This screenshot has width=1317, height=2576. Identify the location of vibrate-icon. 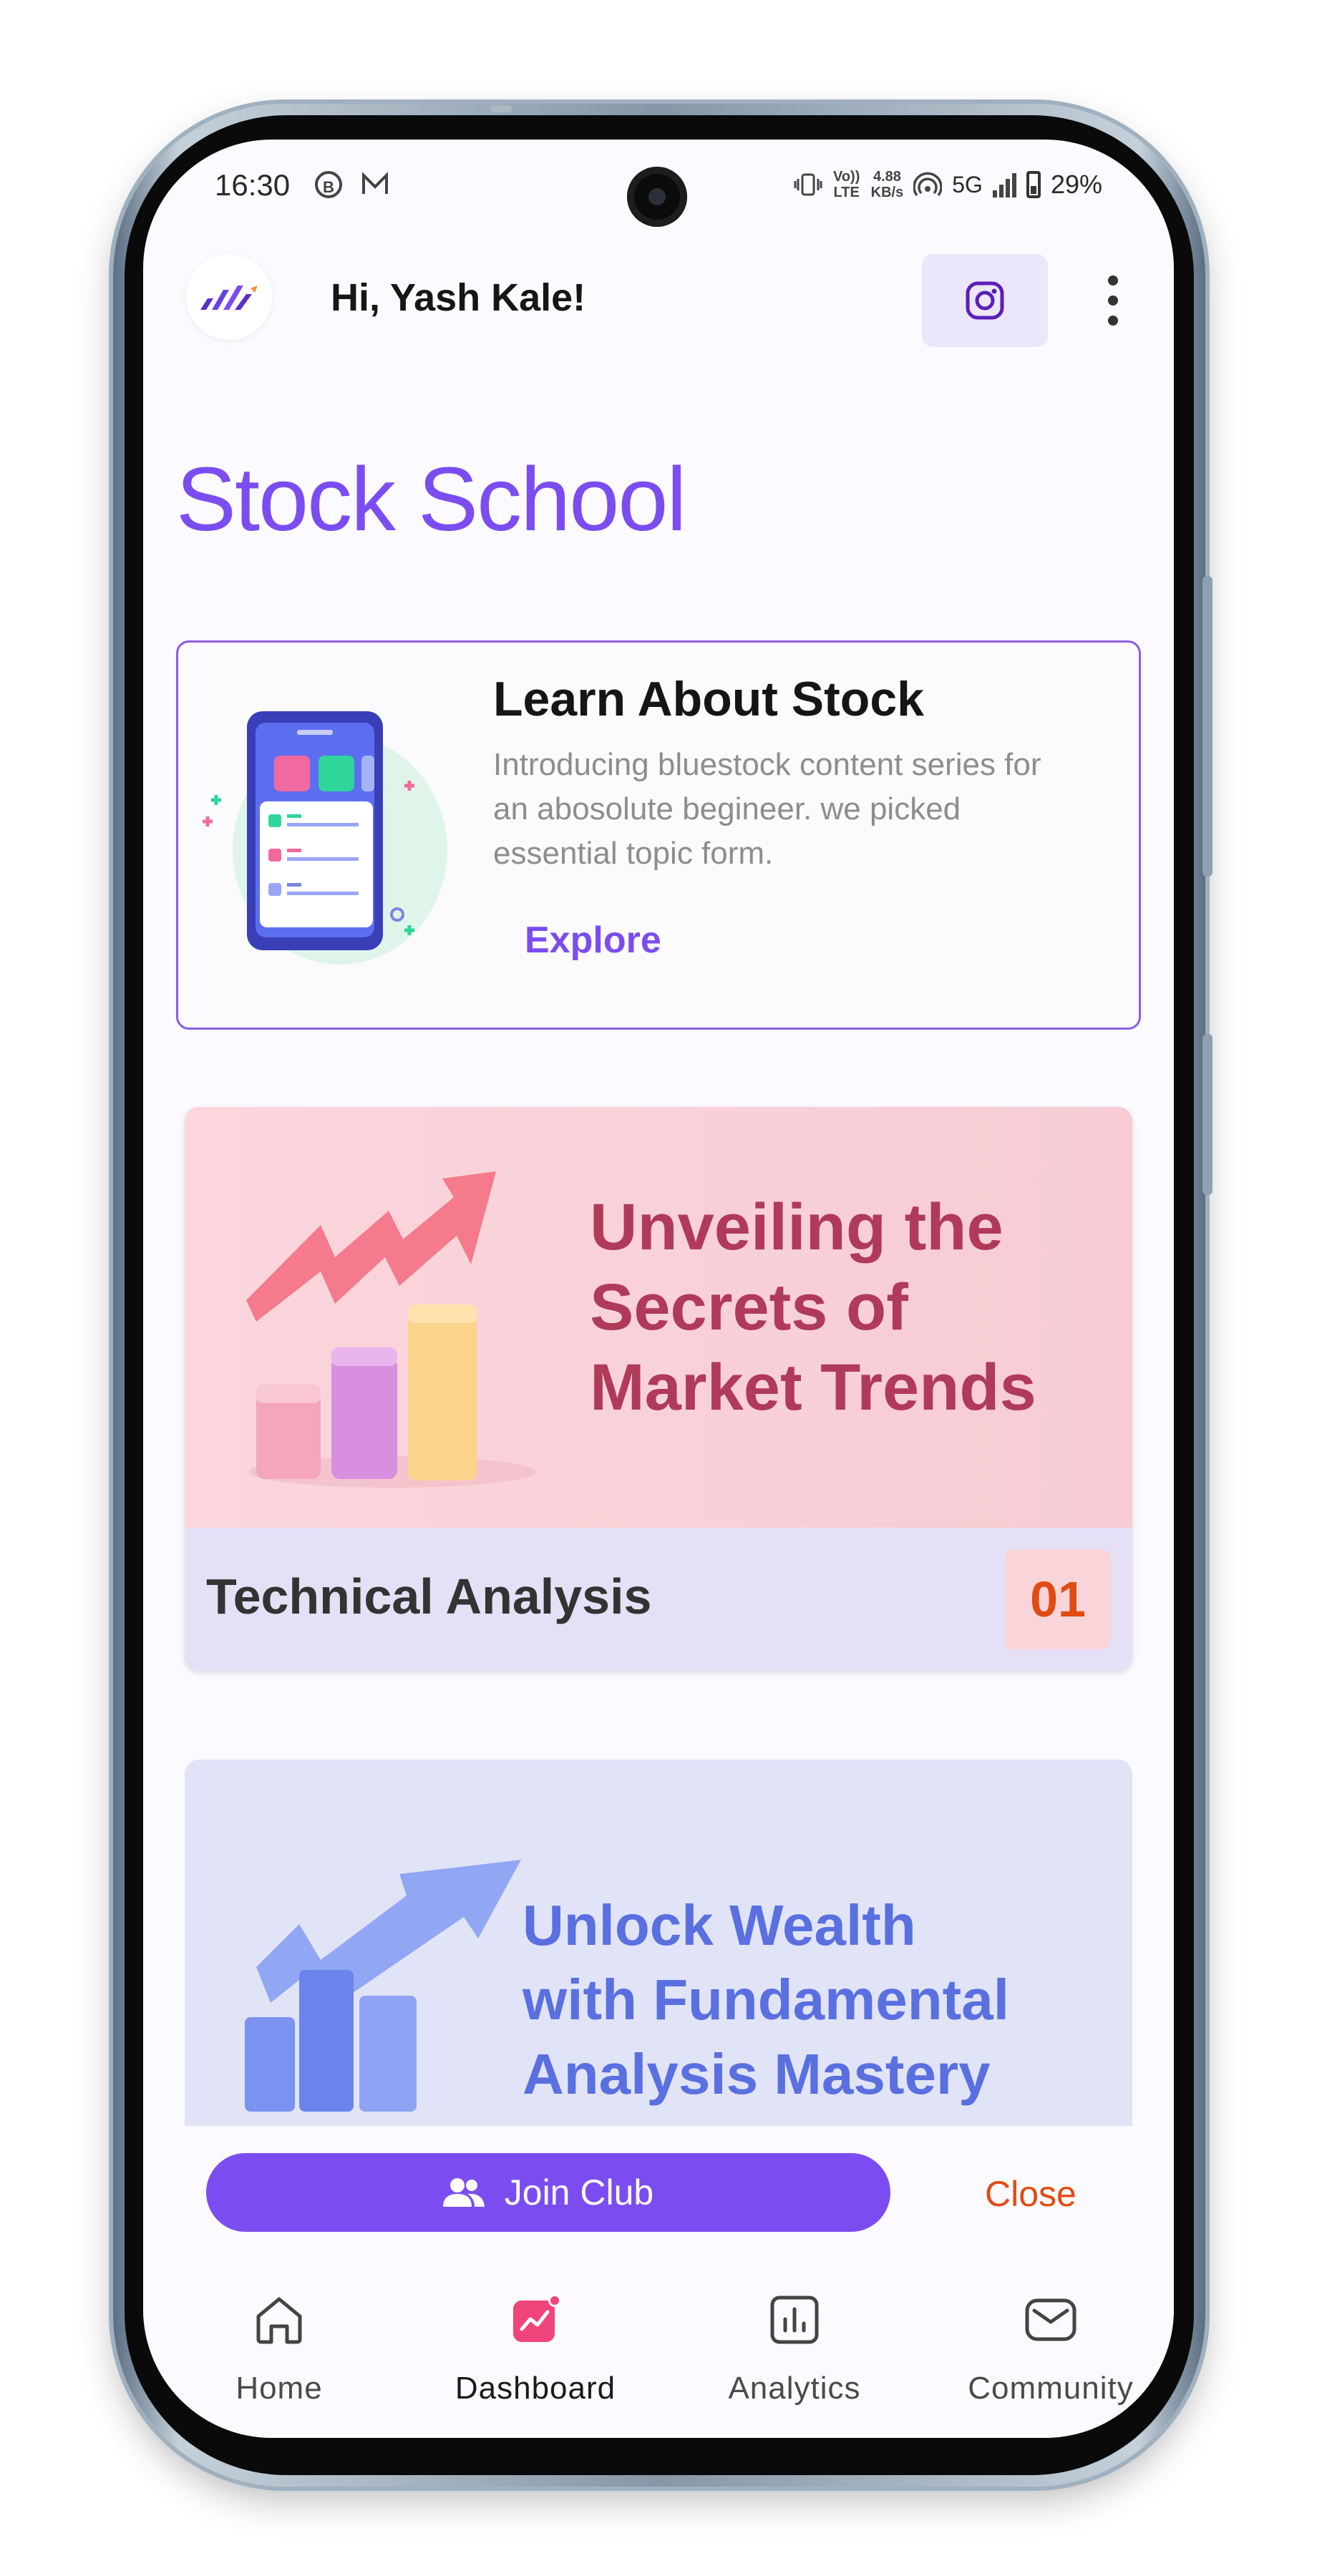
(808, 184).